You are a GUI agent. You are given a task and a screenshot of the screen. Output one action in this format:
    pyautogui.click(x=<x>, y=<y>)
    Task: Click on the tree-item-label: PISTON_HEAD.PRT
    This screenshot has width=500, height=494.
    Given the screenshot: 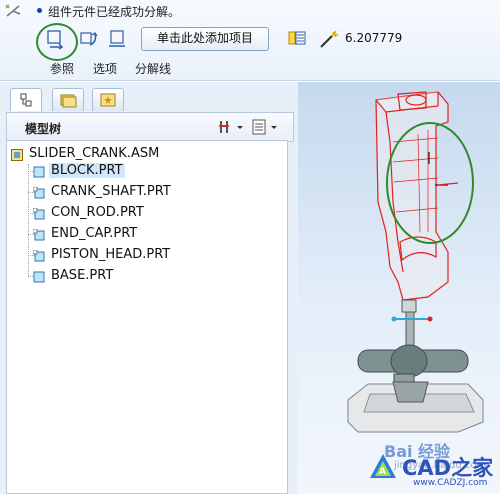 What is the action you would take?
    pyautogui.click(x=111, y=254)
    